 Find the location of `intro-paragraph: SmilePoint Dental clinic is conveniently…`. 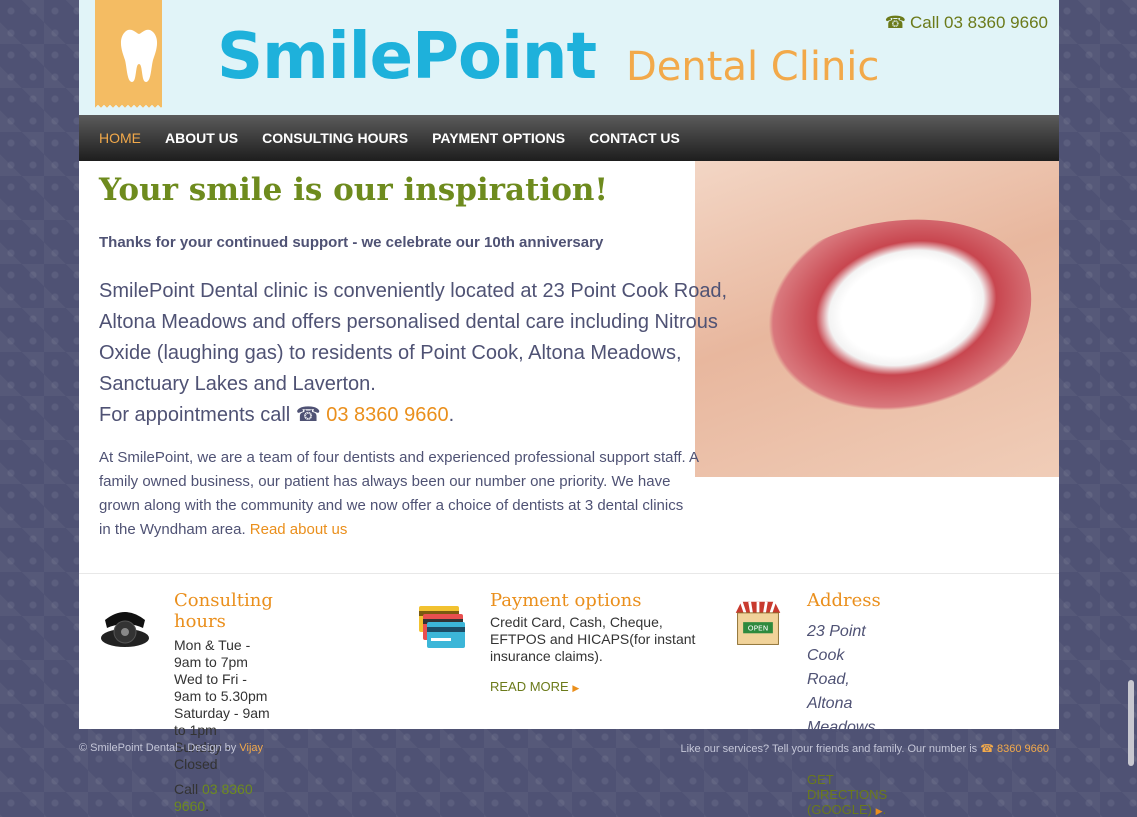

intro-paragraph: SmilePoint Dental clinic is conveniently… is located at coordinates (414, 353).